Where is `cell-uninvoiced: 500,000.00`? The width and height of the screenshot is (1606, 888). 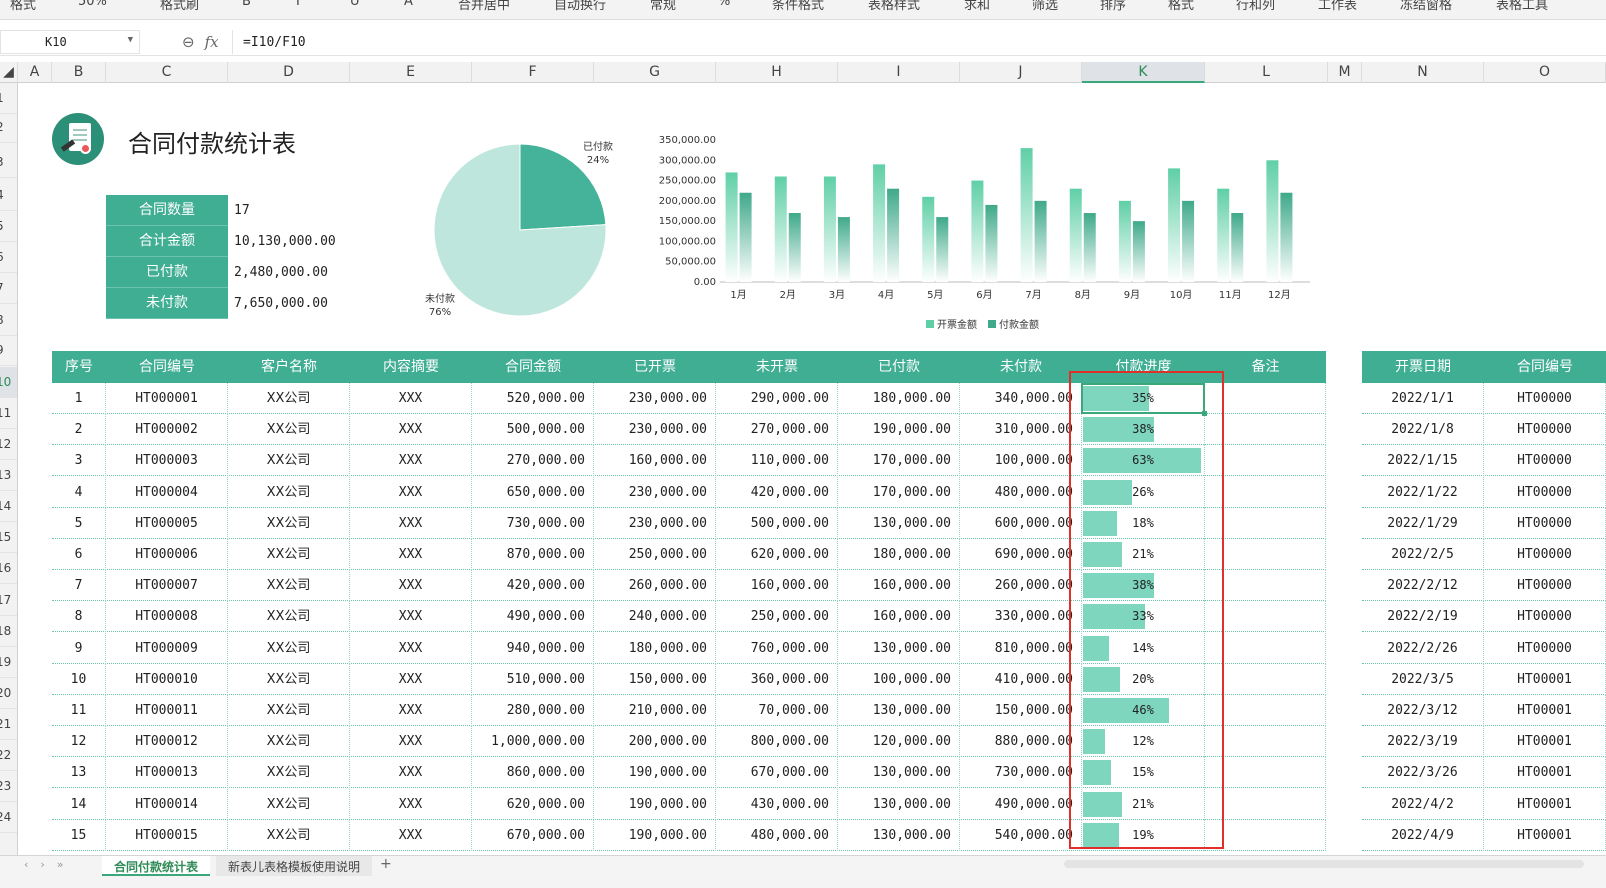
cell-uninvoiced: 500,000.00 is located at coordinates (777, 523).